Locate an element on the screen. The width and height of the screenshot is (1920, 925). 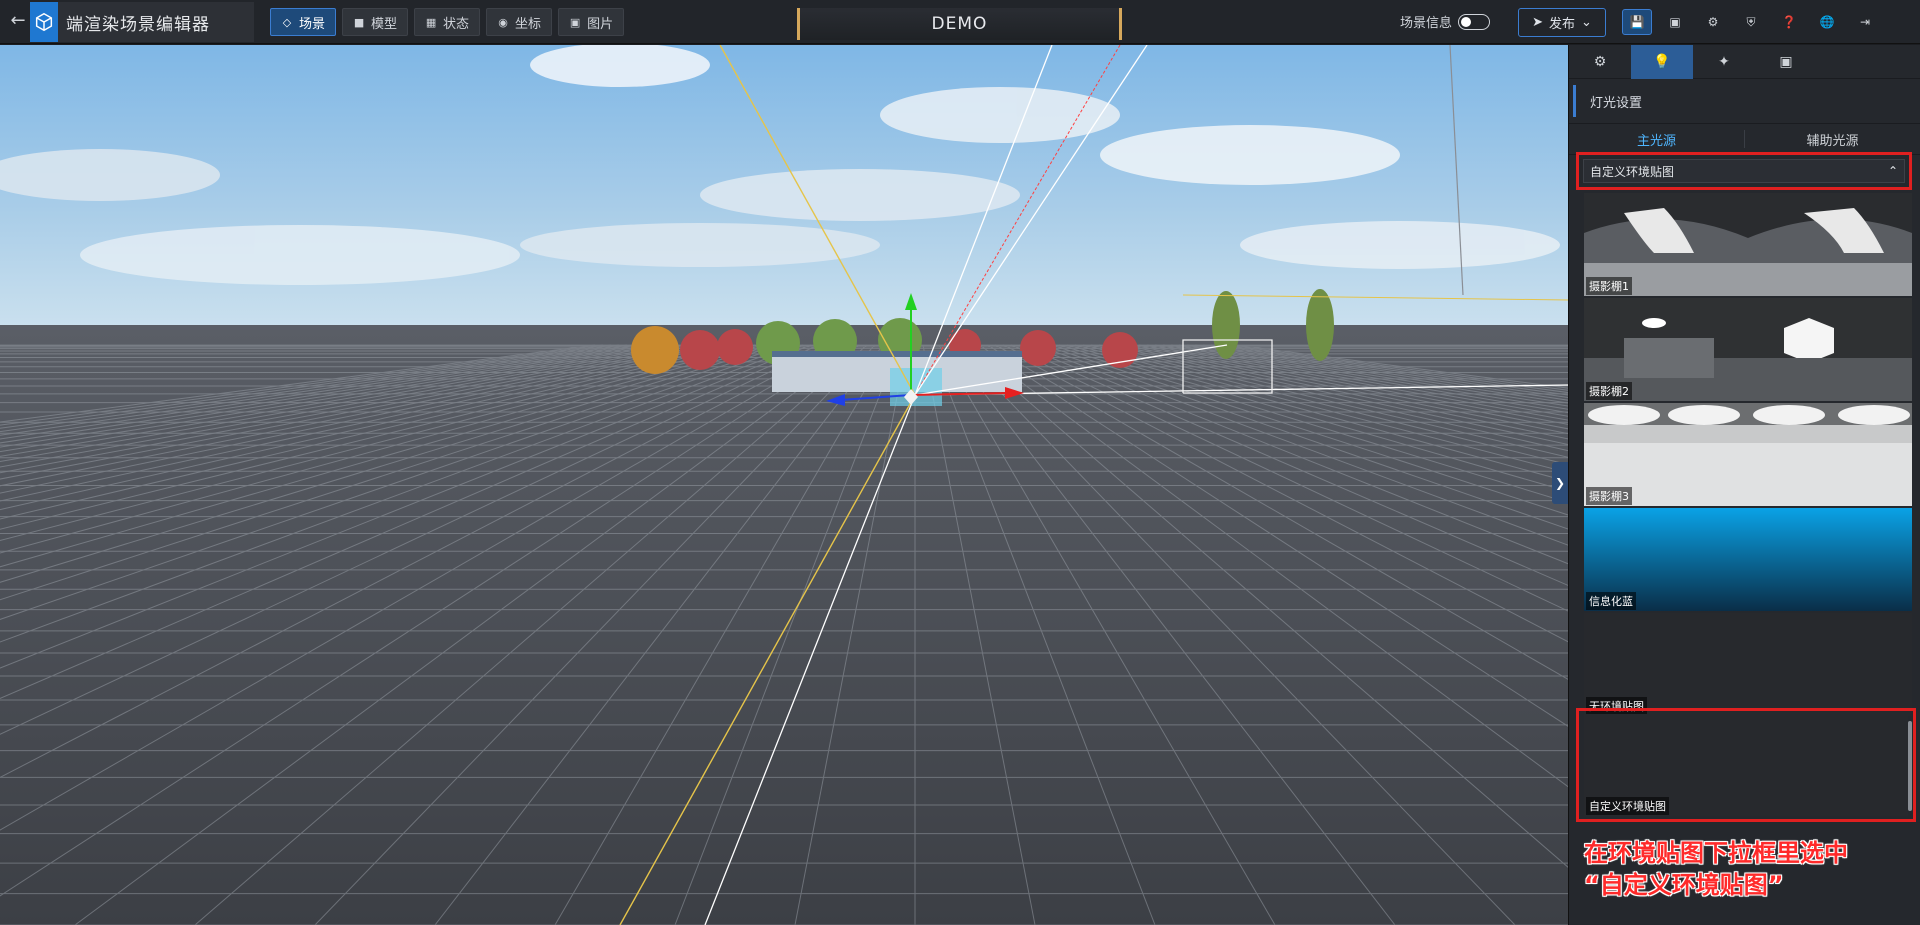
light-source-tabs: 主光源 辅助光源 is located at coordinates (1744, 139).